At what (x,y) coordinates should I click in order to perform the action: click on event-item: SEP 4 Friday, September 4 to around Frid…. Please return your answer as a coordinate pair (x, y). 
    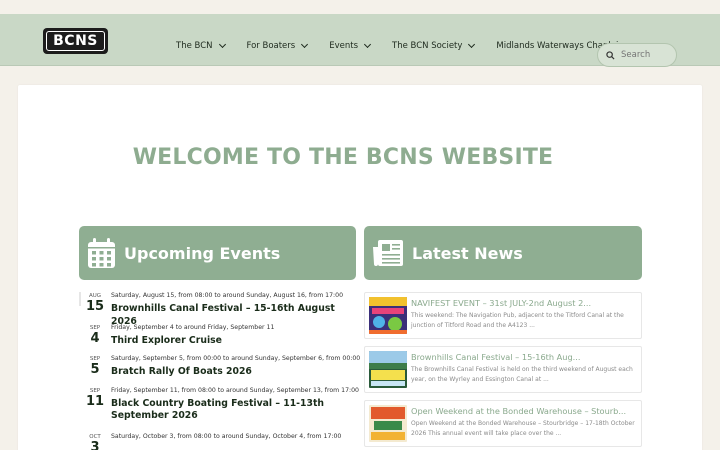
    Looking at the image, I should click on (217, 340).